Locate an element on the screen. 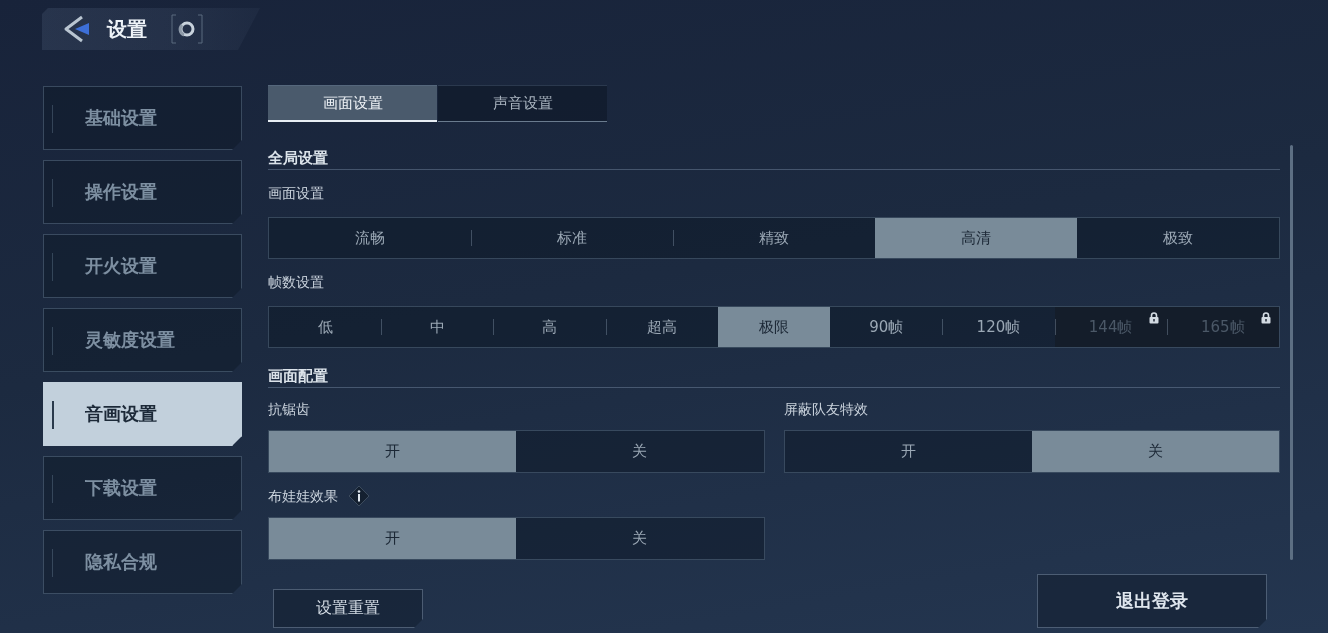 The height and width of the screenshot is (633, 1328). option-button: 120帧 is located at coordinates (998, 327).